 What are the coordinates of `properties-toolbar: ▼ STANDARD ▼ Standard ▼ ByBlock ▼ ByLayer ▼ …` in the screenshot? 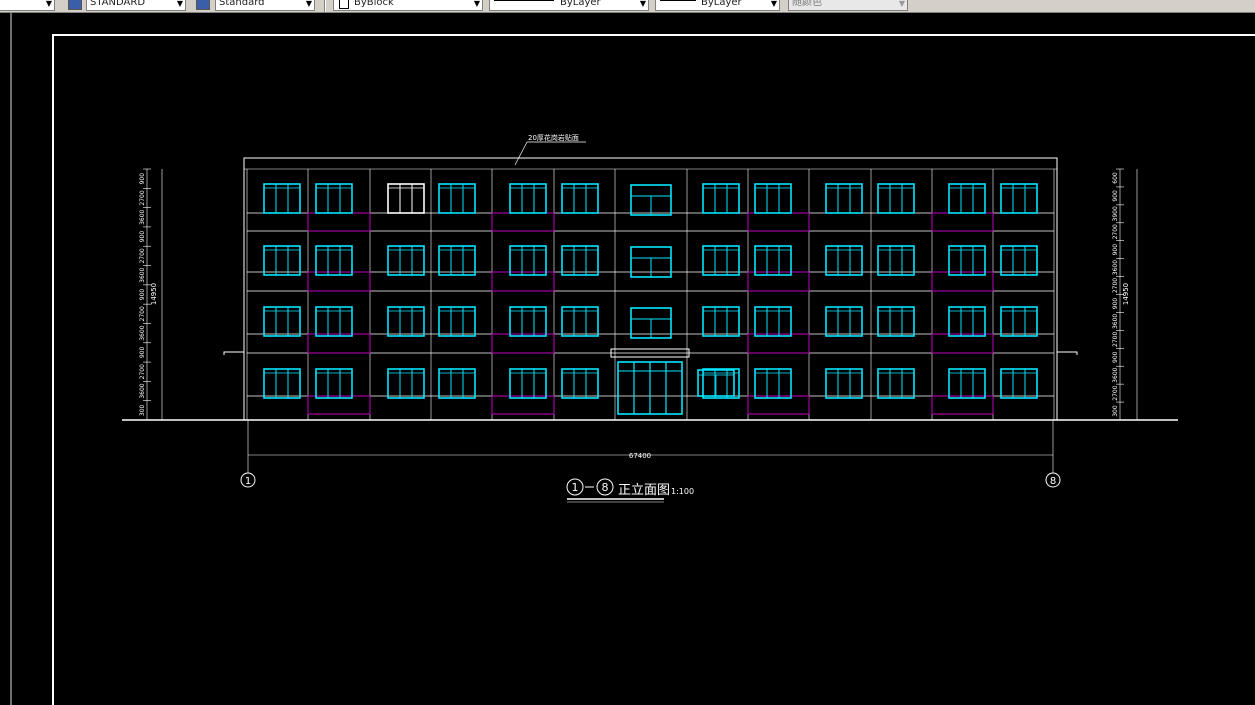 It's located at (627, 6).